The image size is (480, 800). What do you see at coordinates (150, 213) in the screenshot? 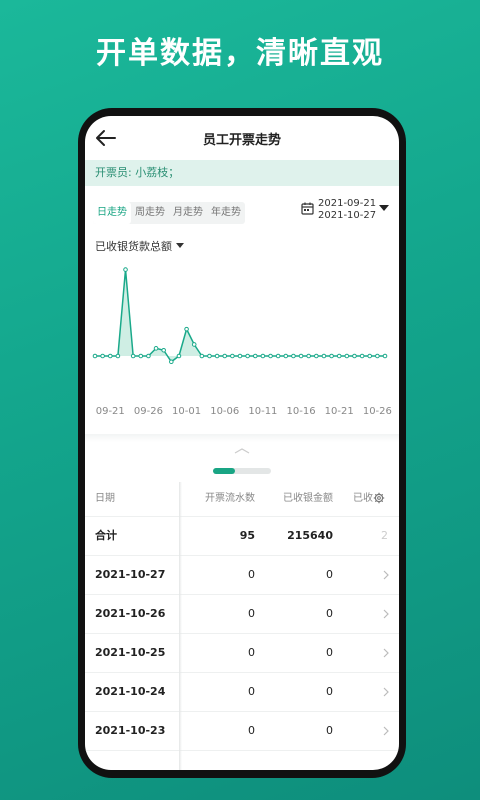
I see `tab-weekly: 周走势` at bounding box center [150, 213].